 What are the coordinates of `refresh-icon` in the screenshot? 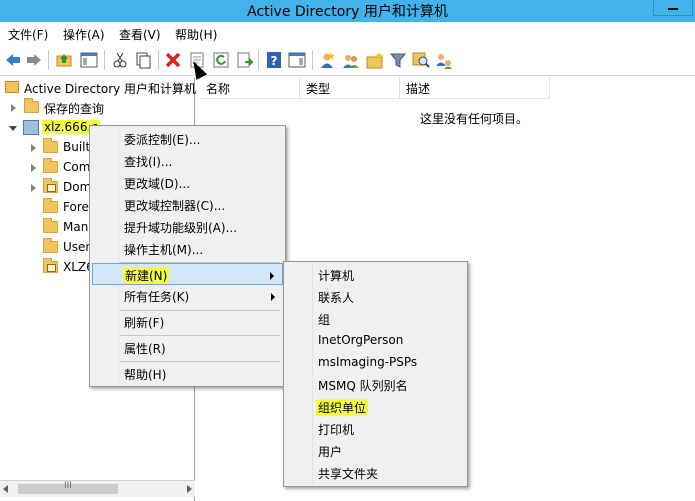 It's located at (221, 60).